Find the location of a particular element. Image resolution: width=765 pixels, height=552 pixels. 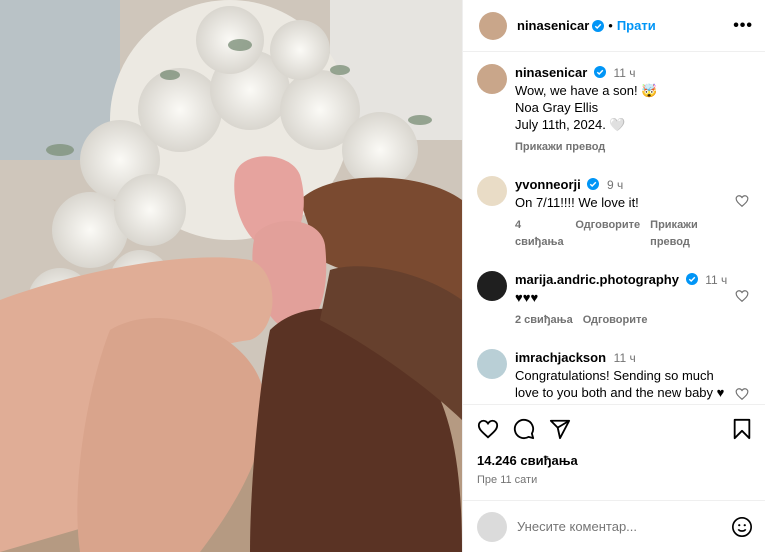

comment-text: On 7/11!!!! We love it! is located at coordinates (577, 202).